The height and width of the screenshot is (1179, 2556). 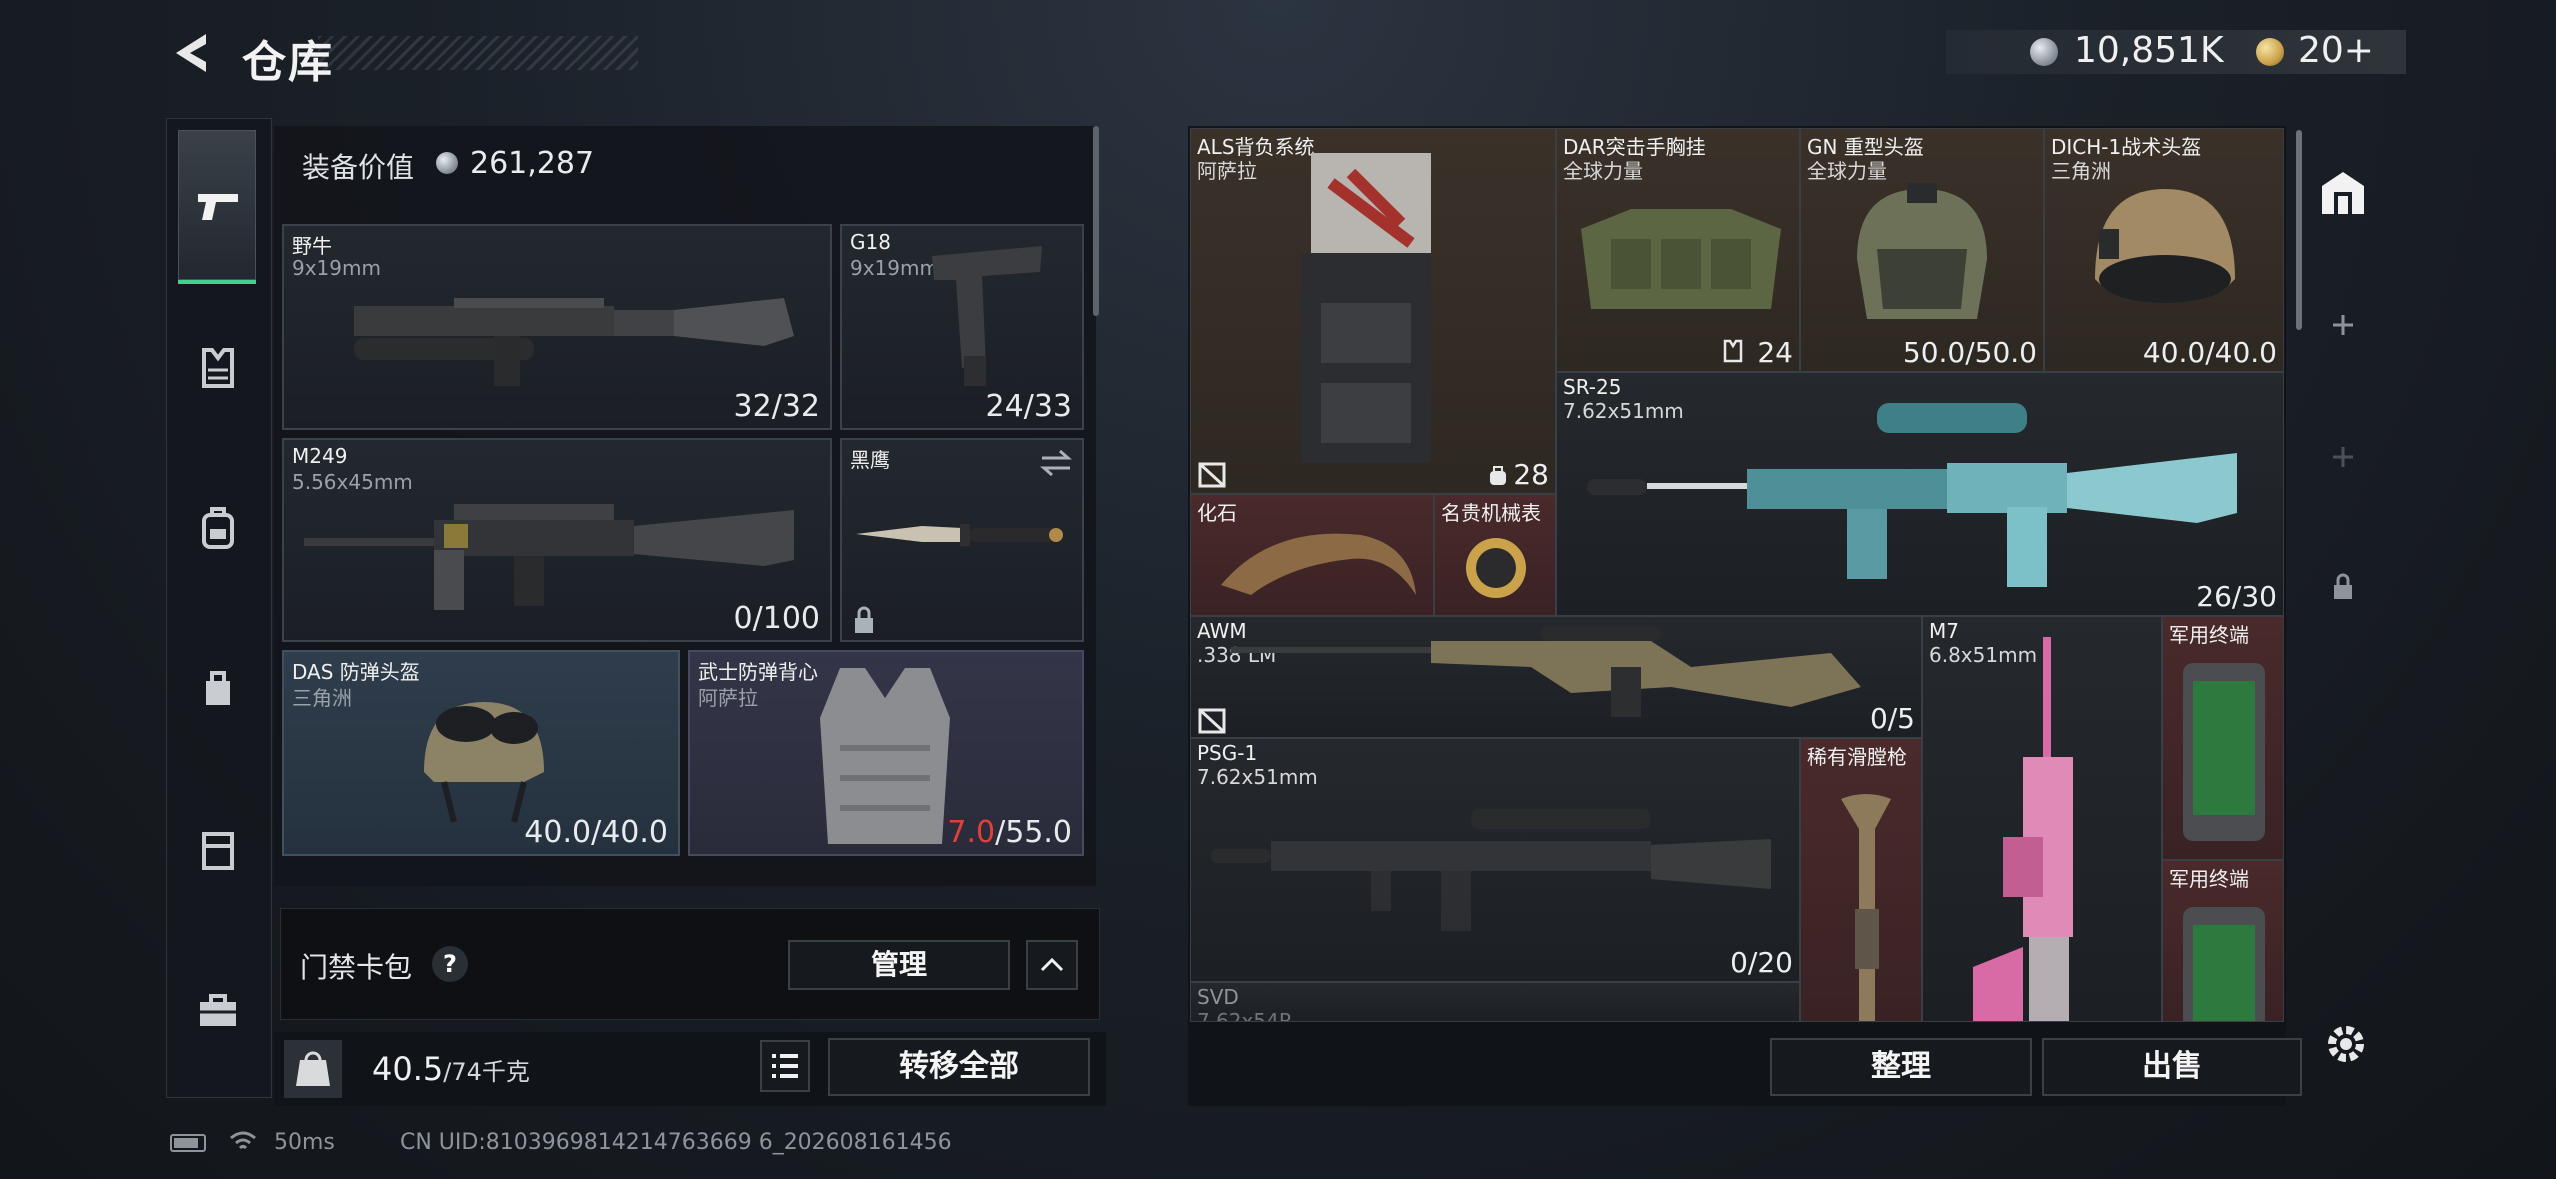 I want to click on weight-max: /74千克, so click(x=486, y=1072).